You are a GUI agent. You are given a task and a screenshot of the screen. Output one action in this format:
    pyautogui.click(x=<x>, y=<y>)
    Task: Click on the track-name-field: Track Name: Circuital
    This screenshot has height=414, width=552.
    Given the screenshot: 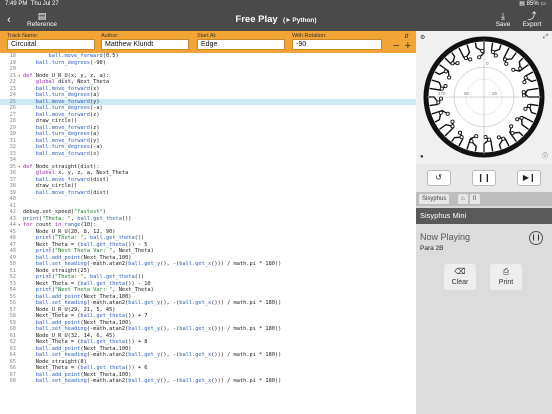 What is the action you would take?
    pyautogui.click(x=51, y=41)
    